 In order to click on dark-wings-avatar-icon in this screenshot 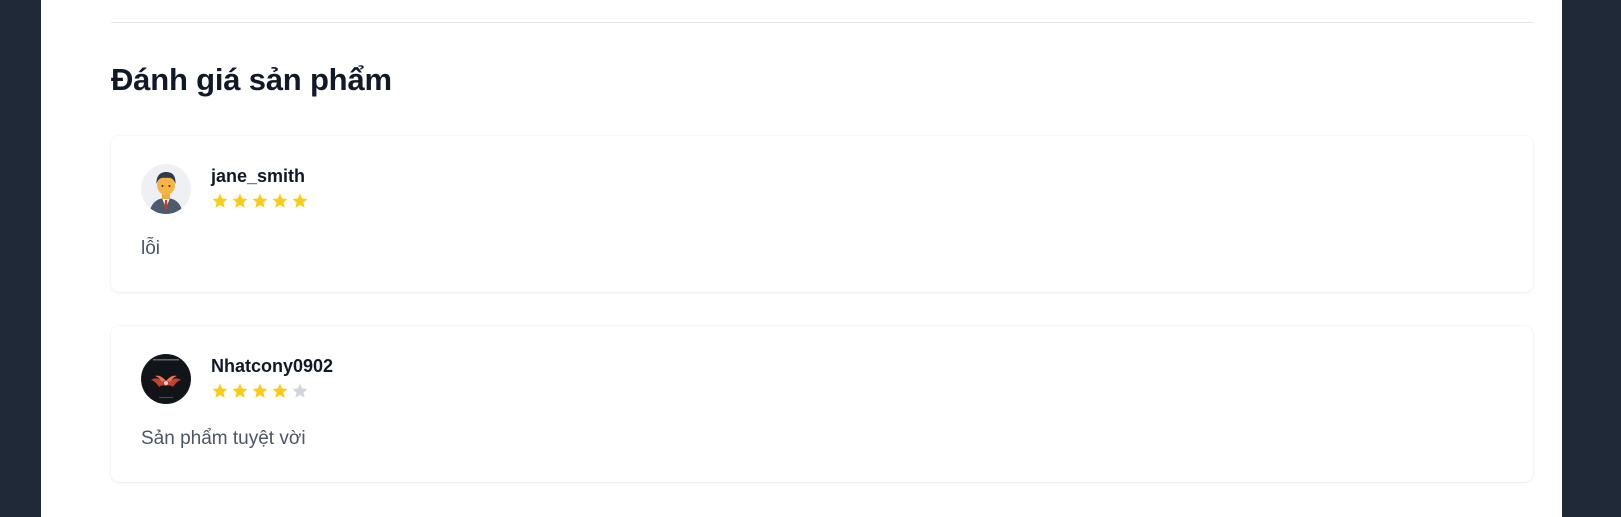, I will do `click(166, 379)`.